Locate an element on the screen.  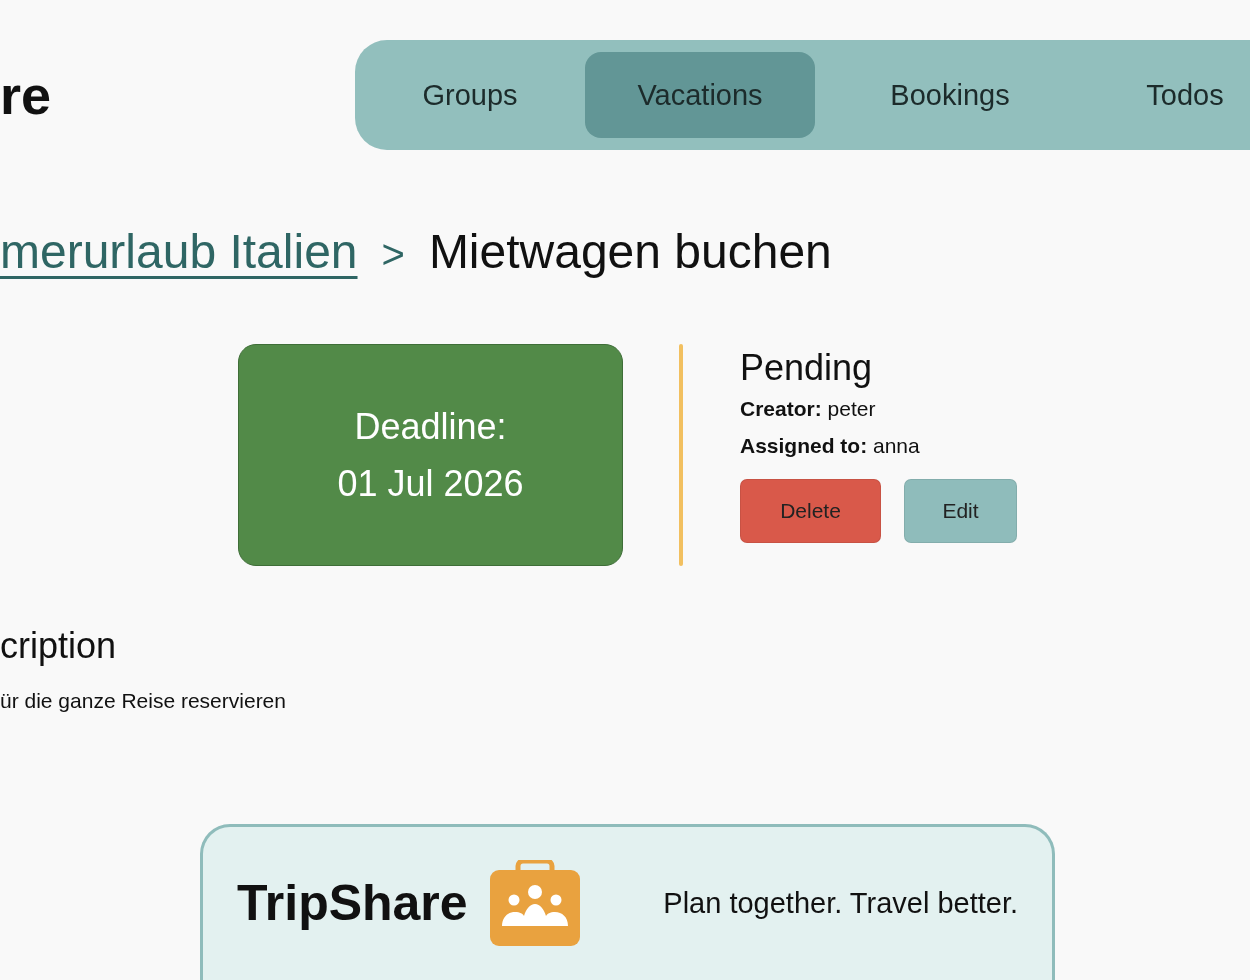
edit-button: Edit is located at coordinates (960, 511).